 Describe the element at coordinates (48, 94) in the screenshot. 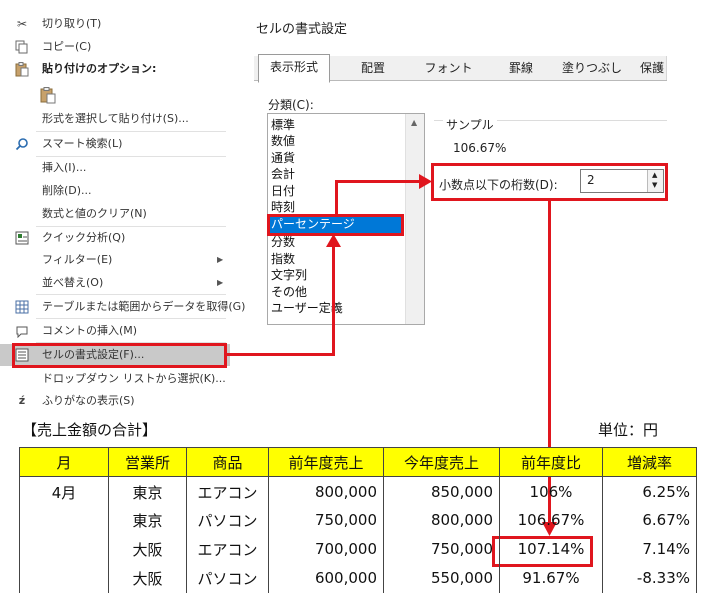

I see `paste-option-icon` at that location.